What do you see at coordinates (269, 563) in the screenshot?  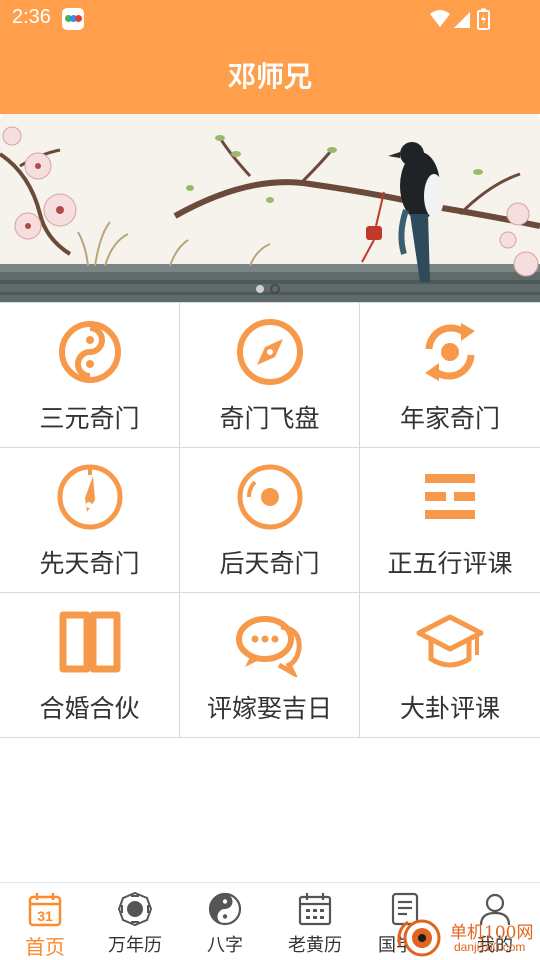 I see `grid-item-label: 后天奇门` at bounding box center [269, 563].